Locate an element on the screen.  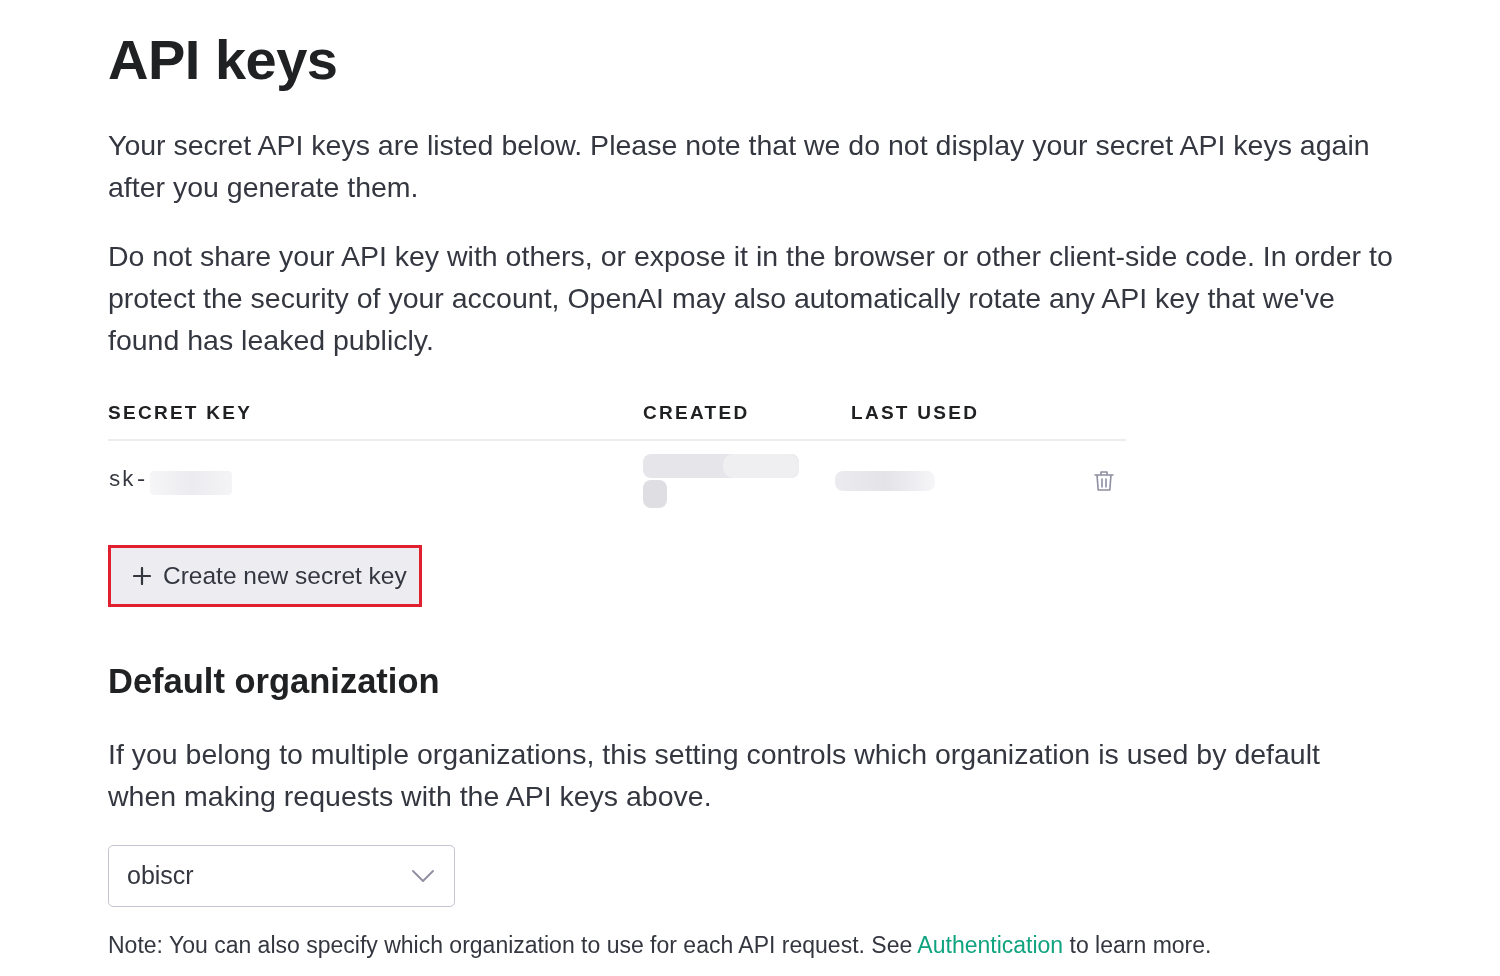
chevron-down-icon is located at coordinates (423, 876).